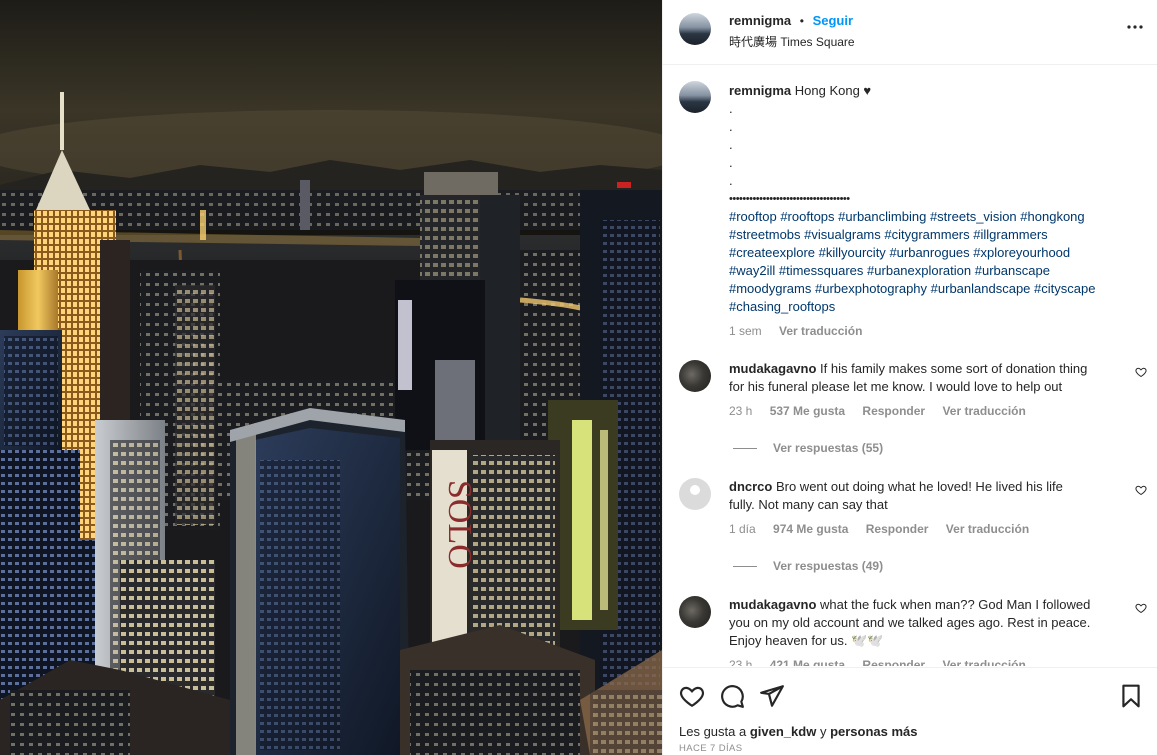 This screenshot has width=1157, height=755. I want to click on comment-avatar-default, so click(695, 494).